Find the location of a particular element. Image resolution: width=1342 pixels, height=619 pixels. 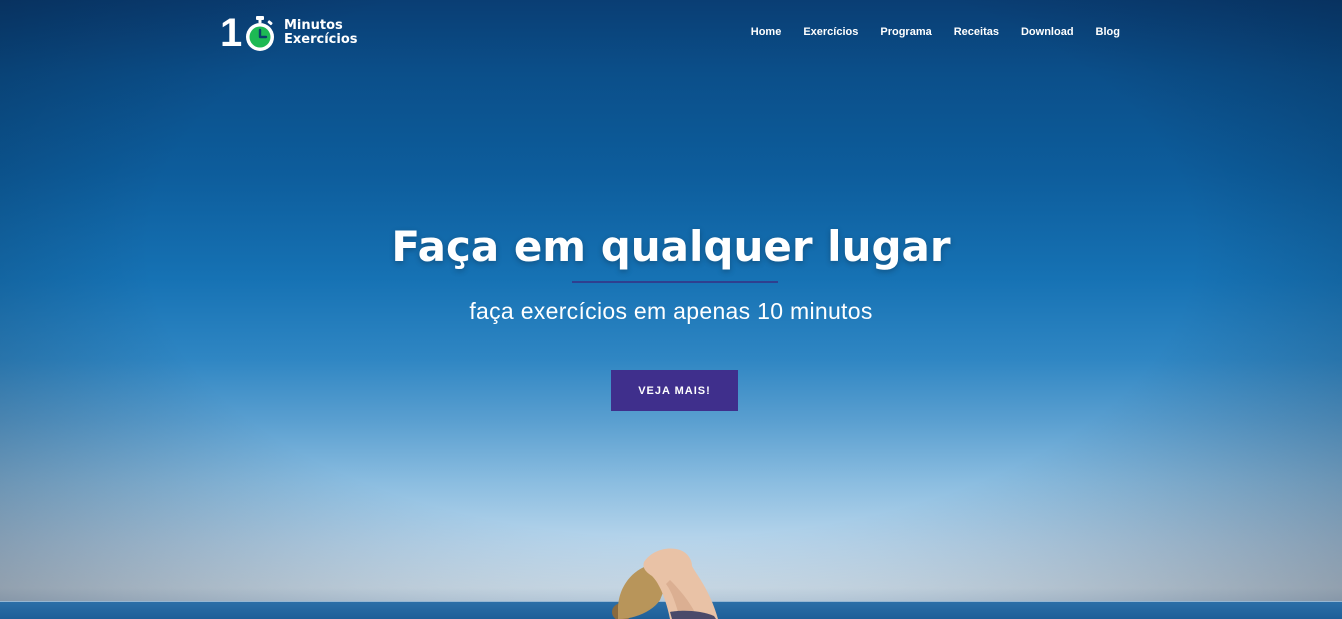

stopwatch-icon is located at coordinates (260, 33).